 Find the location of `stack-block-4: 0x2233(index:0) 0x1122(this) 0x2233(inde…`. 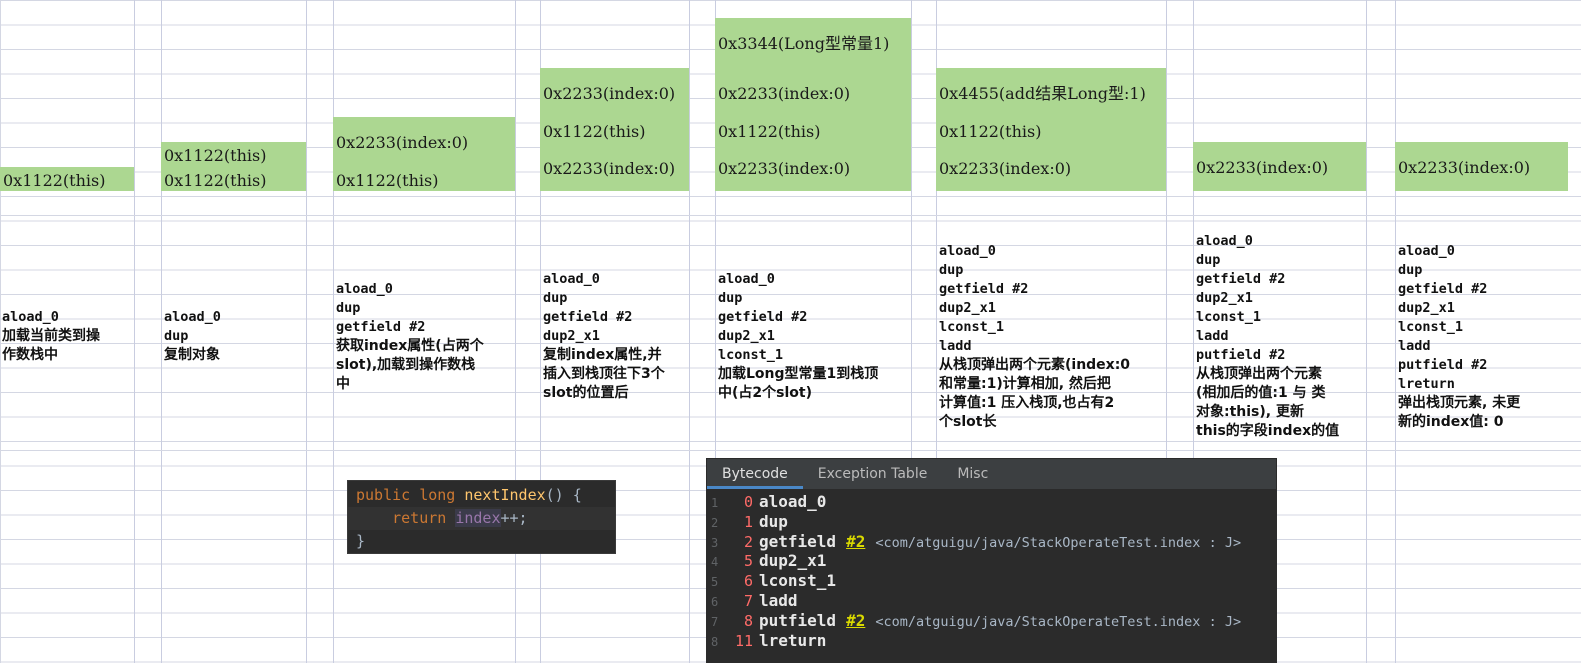

stack-block-4: 0x2233(index:0) 0x1122(this) 0x2233(inde… is located at coordinates (614, 129).